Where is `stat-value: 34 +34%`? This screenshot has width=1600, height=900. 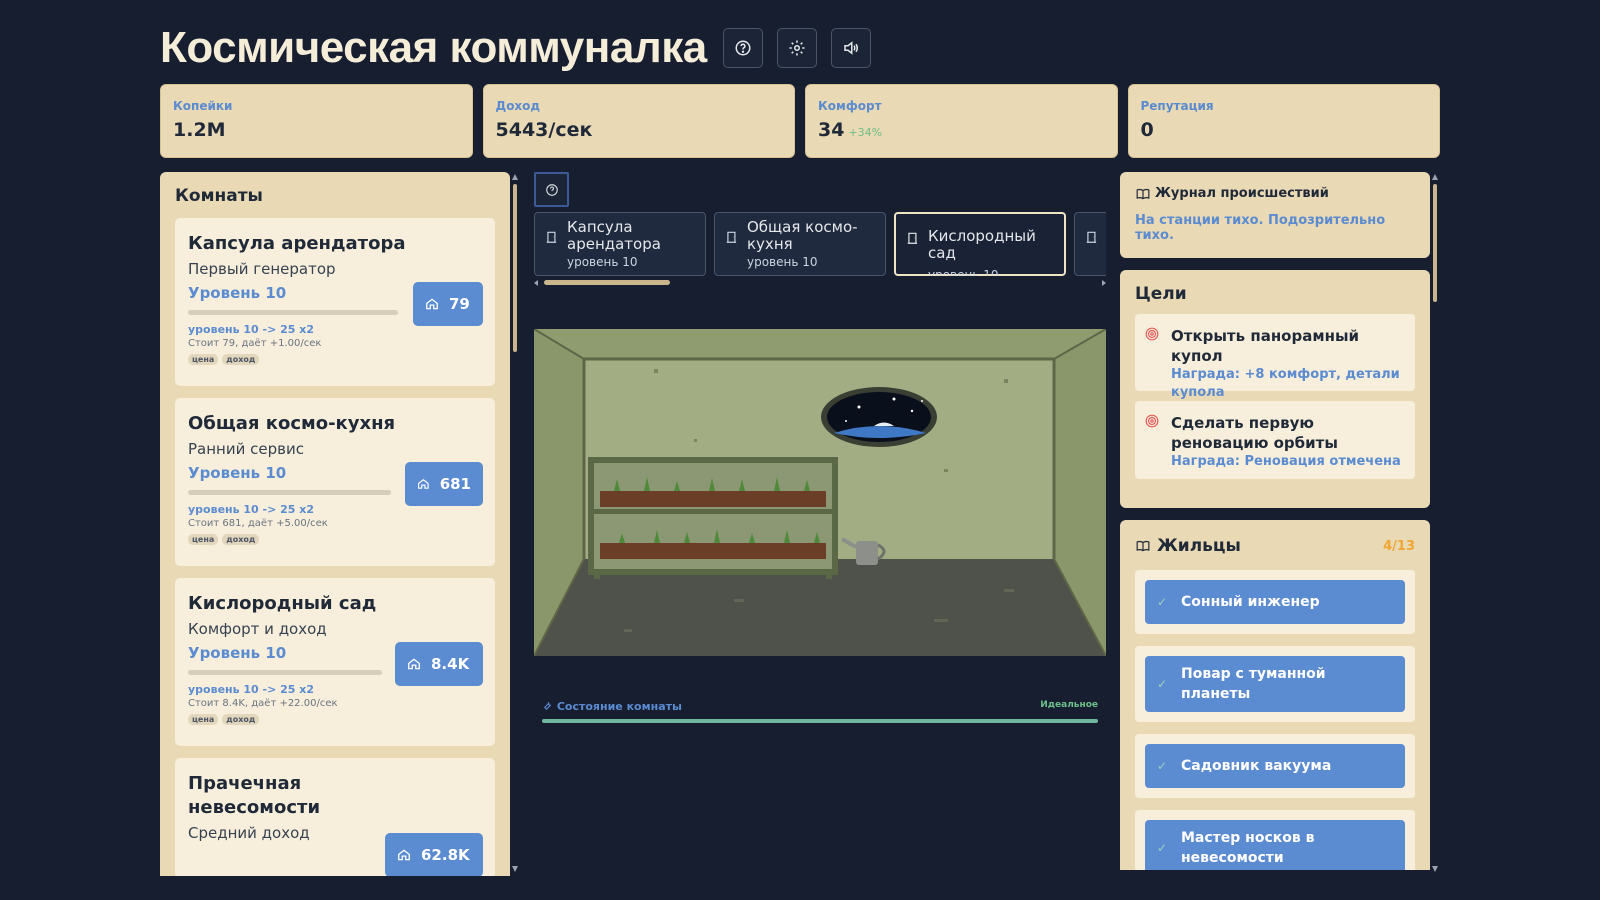
stat-value: 34 +34% is located at coordinates (850, 130).